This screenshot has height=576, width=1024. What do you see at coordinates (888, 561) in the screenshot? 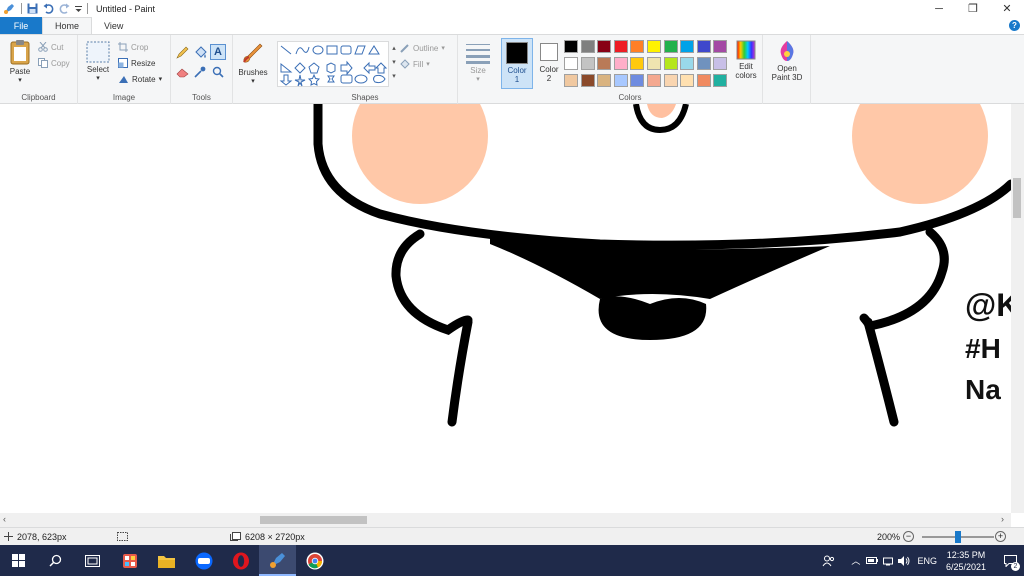
I see `network-icon` at bounding box center [888, 561].